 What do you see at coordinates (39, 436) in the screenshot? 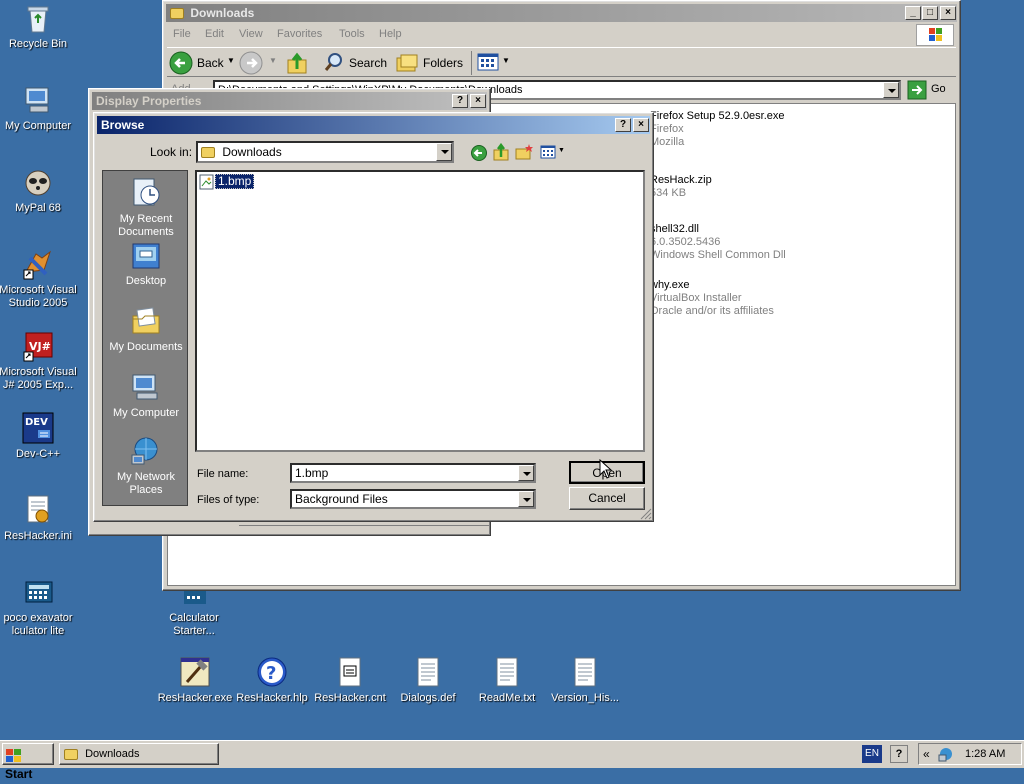
I see `desktop-icon-dev-cpp: DEV Dev-C++` at bounding box center [39, 436].